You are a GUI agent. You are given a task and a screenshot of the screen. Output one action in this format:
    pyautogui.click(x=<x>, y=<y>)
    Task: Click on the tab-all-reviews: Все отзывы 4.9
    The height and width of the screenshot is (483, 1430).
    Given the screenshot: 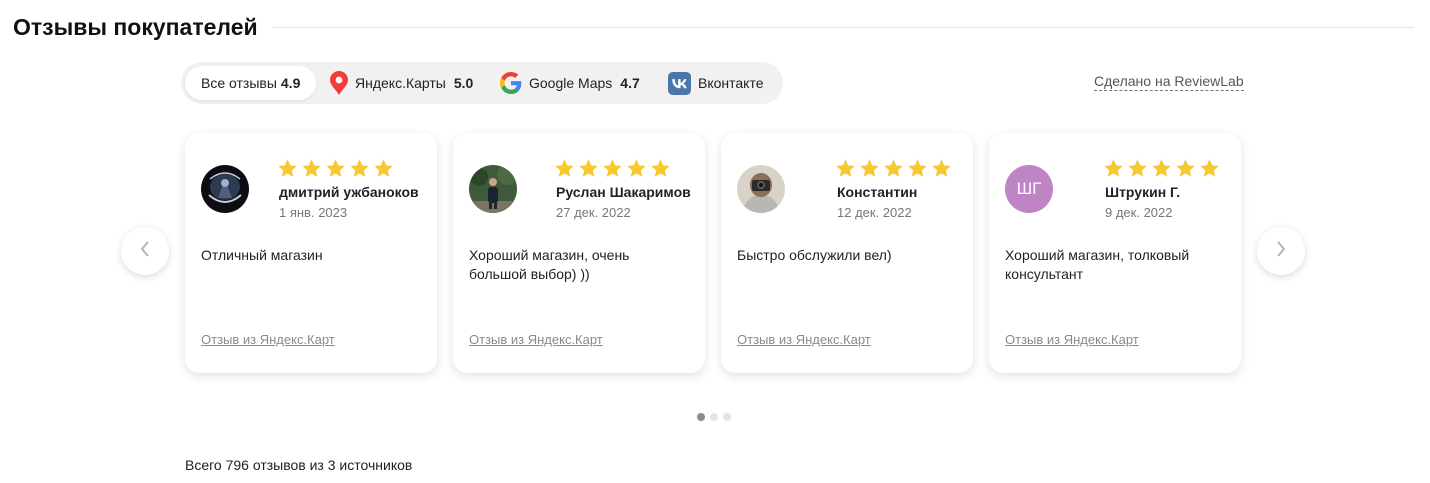 What is the action you would take?
    pyautogui.click(x=251, y=83)
    